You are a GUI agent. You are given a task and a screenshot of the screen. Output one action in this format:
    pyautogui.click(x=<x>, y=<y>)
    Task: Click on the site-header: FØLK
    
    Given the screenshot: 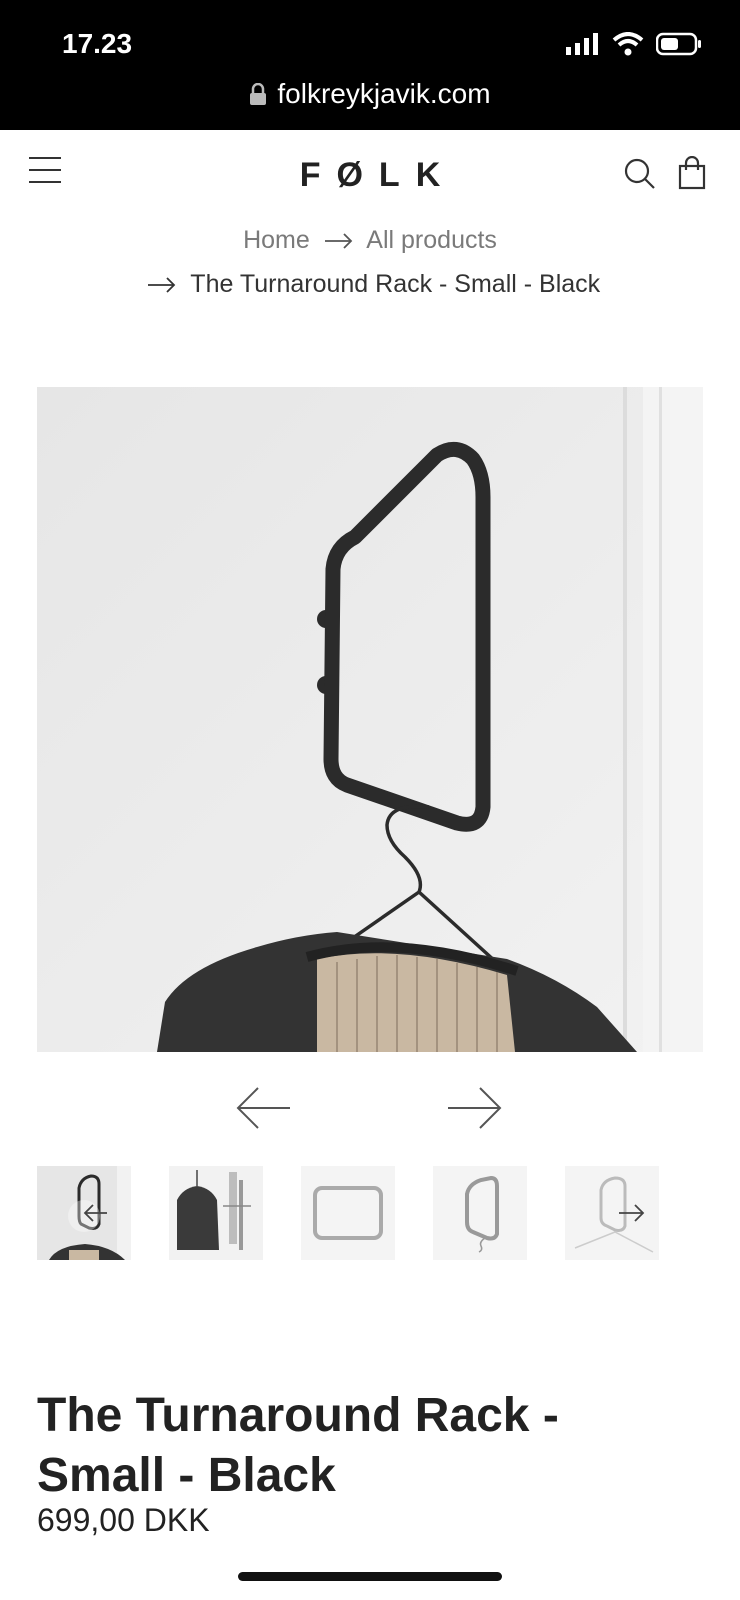 What is the action you would take?
    pyautogui.click(x=370, y=173)
    